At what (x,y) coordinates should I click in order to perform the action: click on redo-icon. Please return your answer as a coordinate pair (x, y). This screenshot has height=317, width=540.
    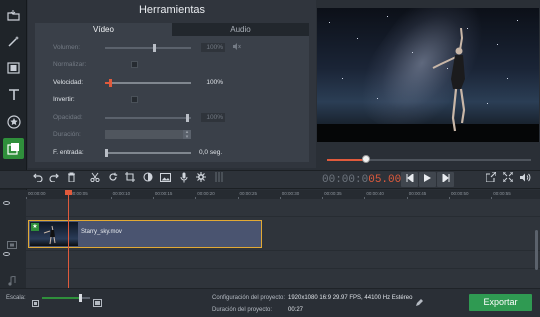
    Looking at the image, I should click on (53, 178).